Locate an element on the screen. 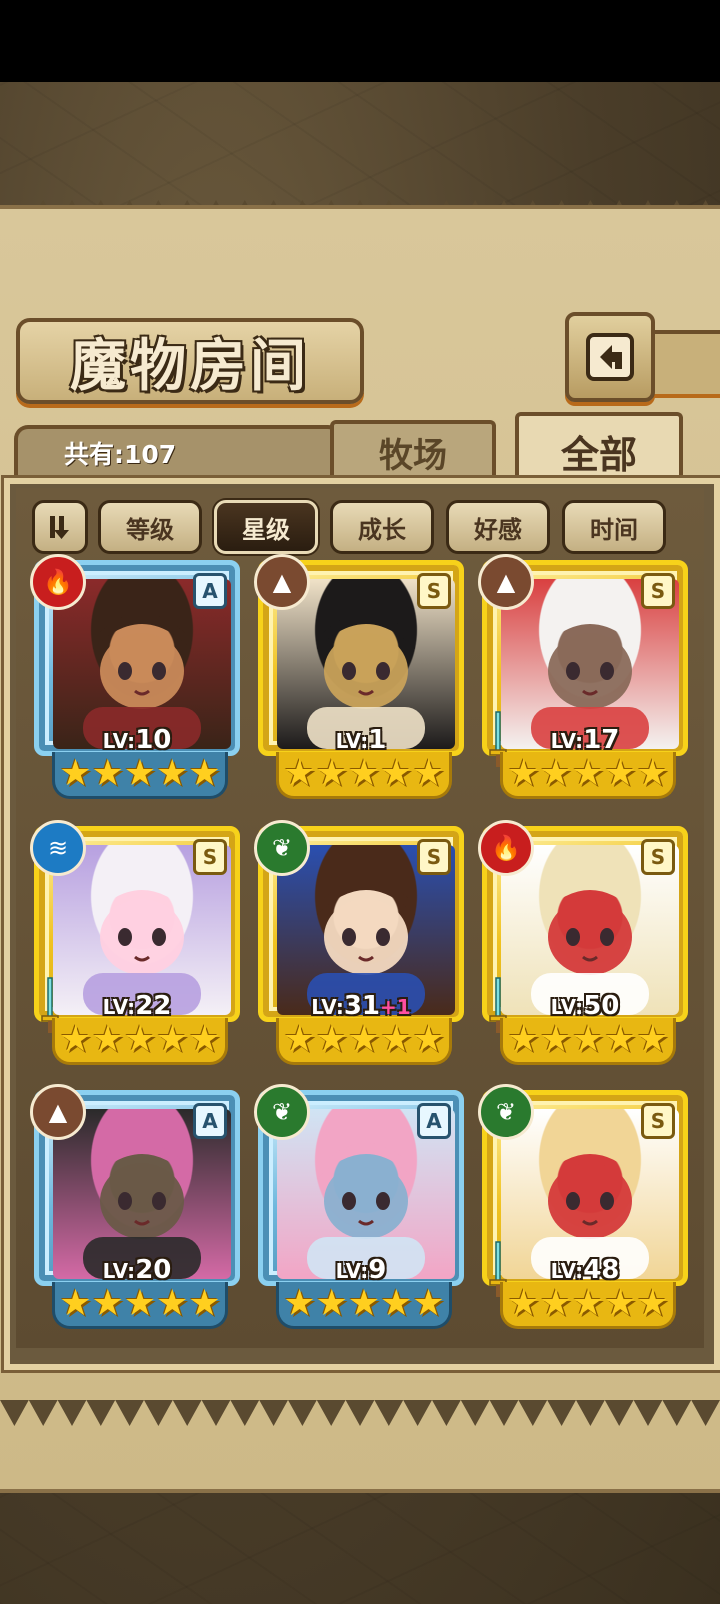 The image size is (720, 1604). tab-ranch: 牧场 is located at coordinates (413, 450).